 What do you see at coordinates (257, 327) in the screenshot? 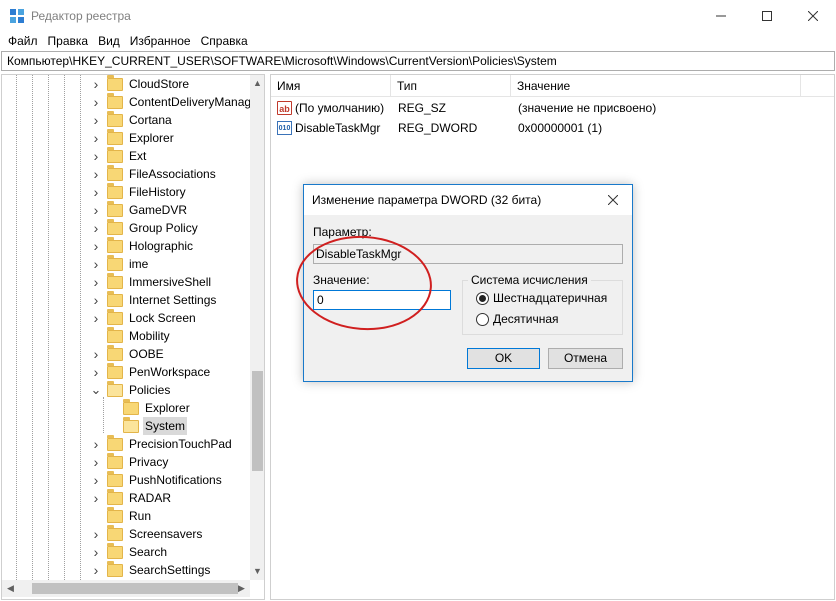
I see `tree-vertical-scrollbar: ▲ ▼` at bounding box center [257, 327].